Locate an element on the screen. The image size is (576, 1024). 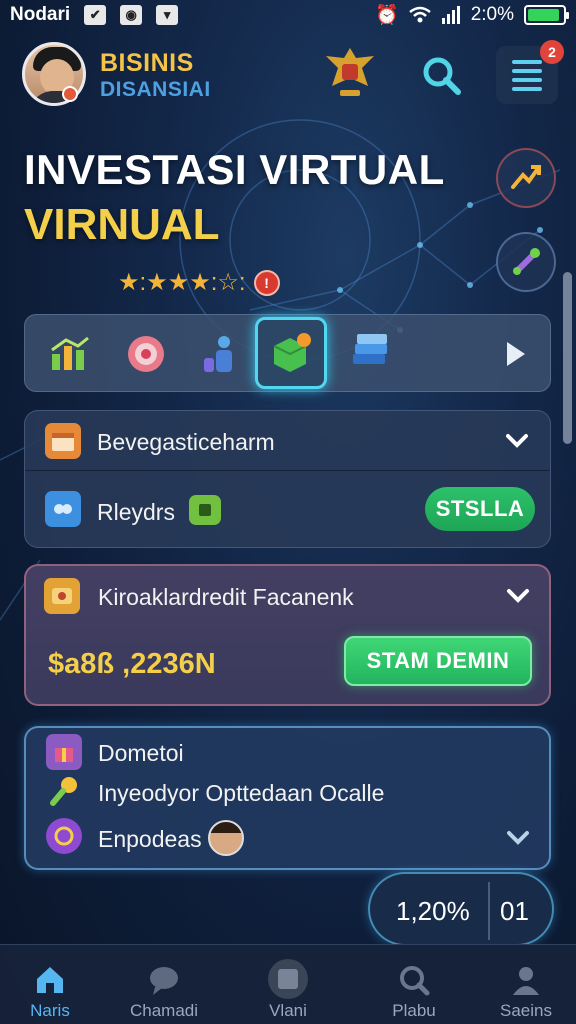
category-stack is located at coordinates (368, 354).